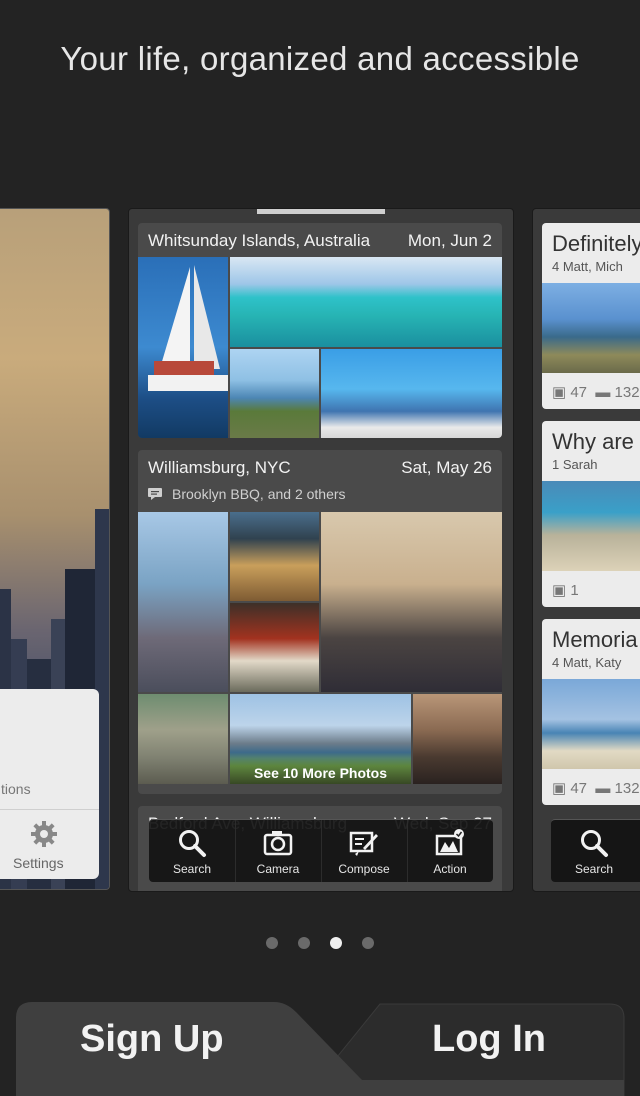 The height and width of the screenshot is (1096, 640). Describe the element at coordinates (446, 467) in the screenshot. I see `moment-date: Sat, May 26` at that location.